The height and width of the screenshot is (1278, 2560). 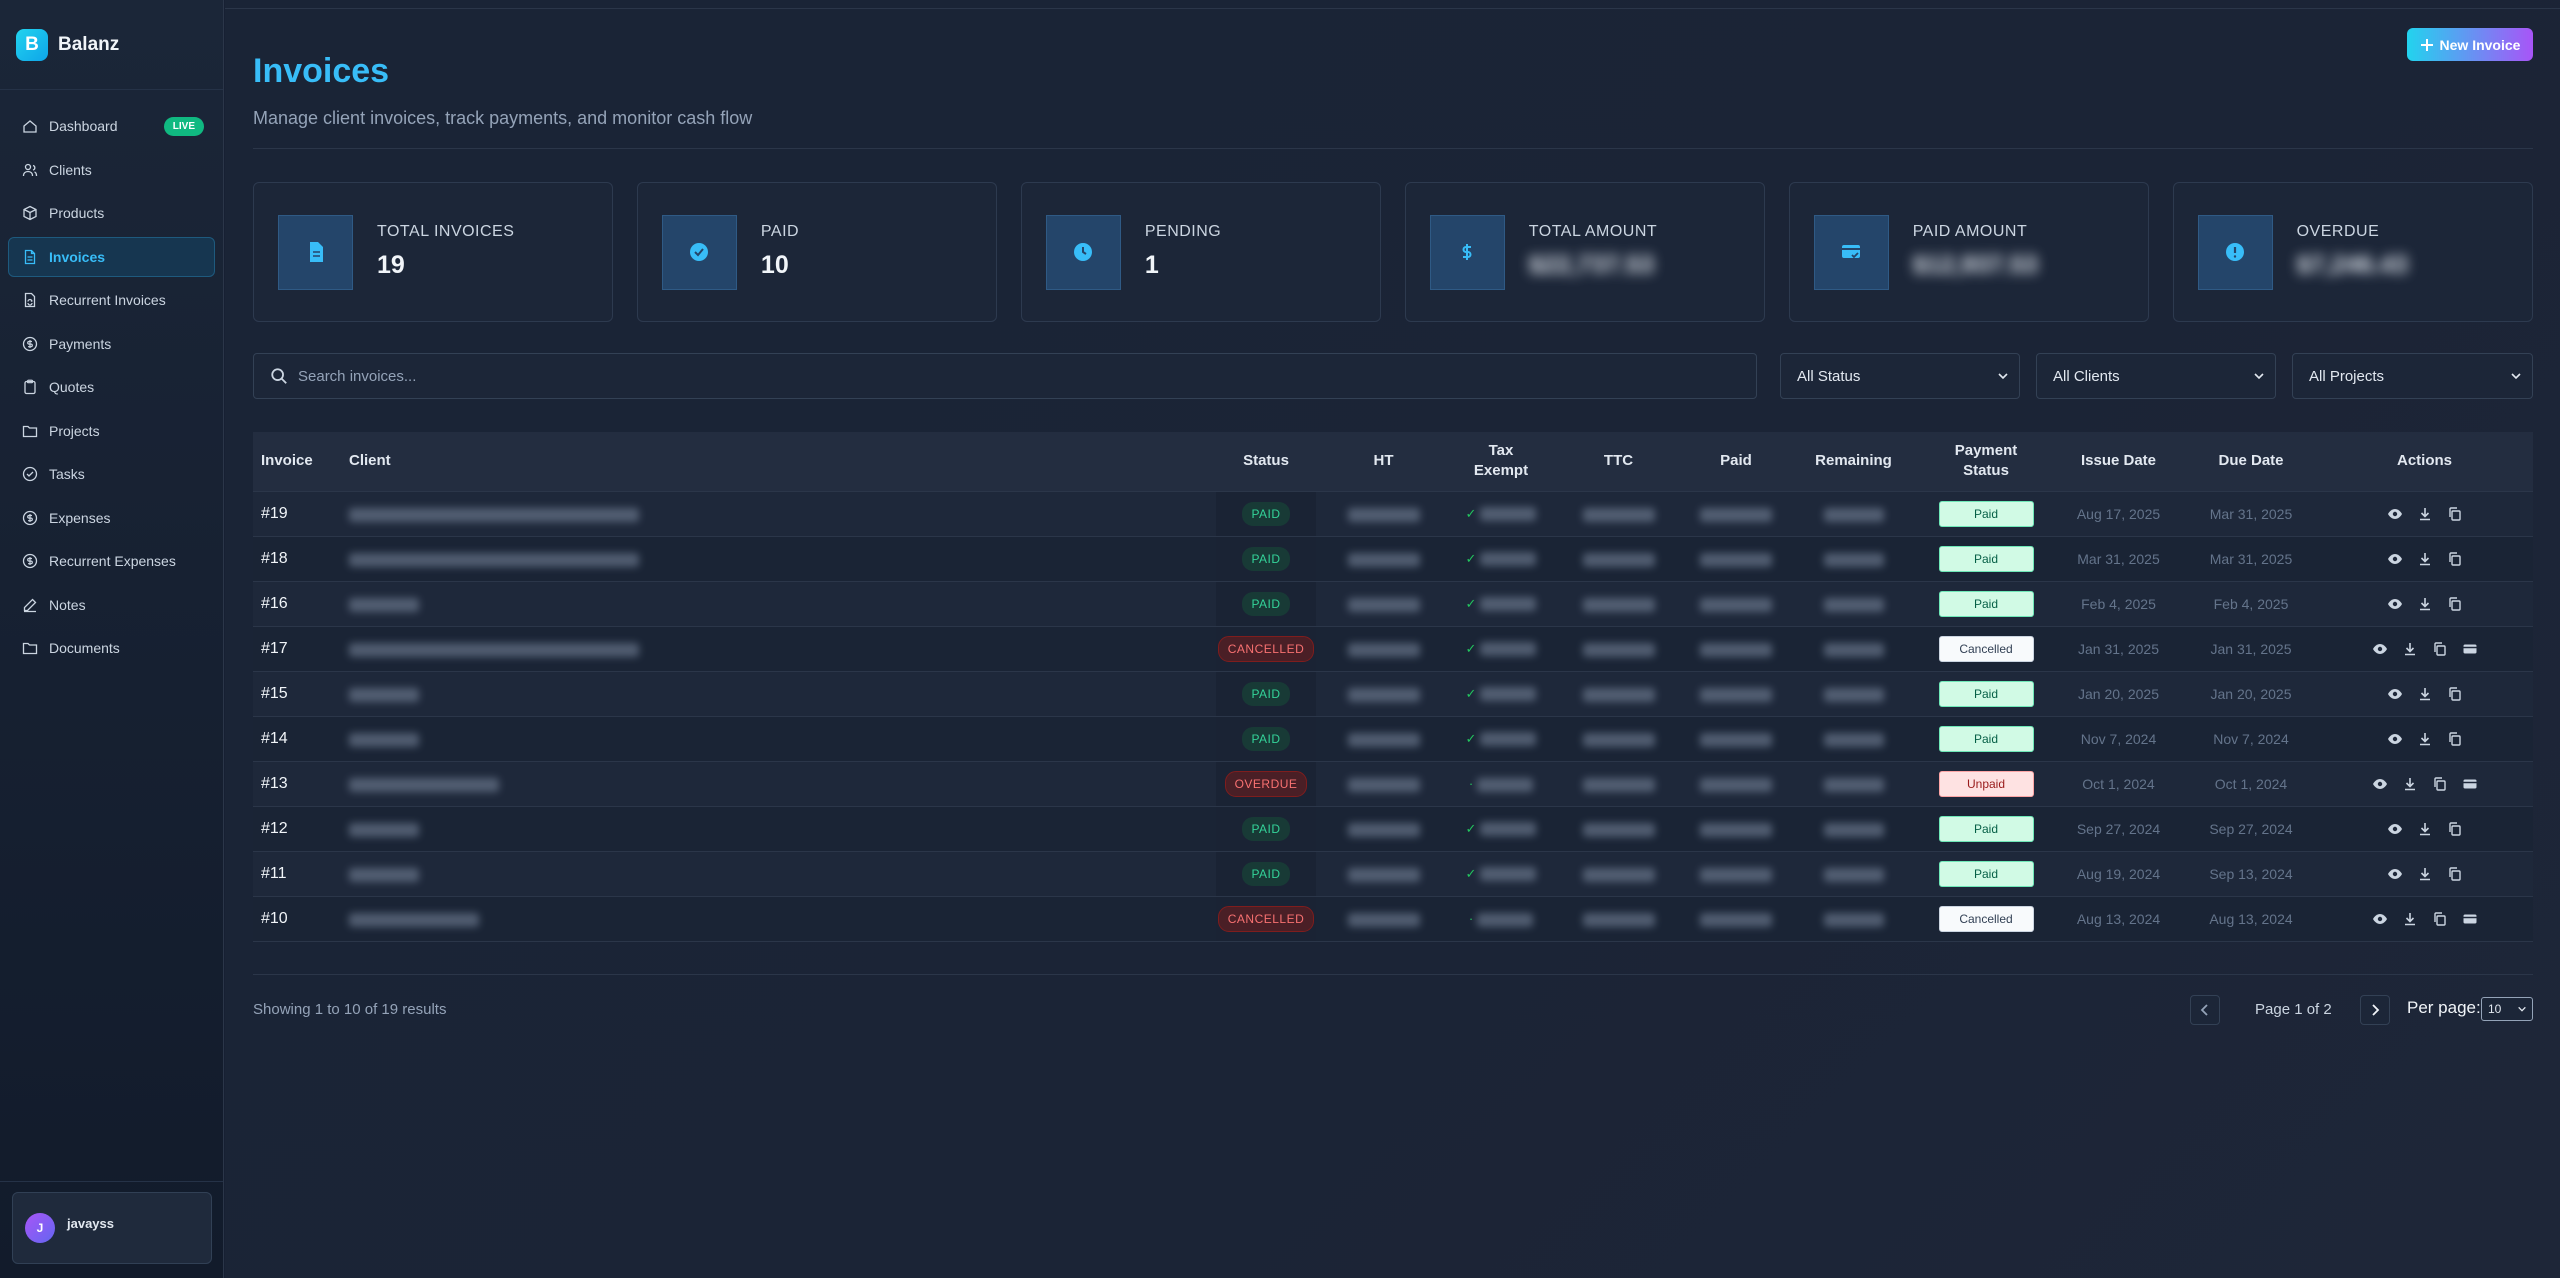 What do you see at coordinates (111, 518) in the screenshot?
I see `sidebar-item-expenses: Expenses` at bounding box center [111, 518].